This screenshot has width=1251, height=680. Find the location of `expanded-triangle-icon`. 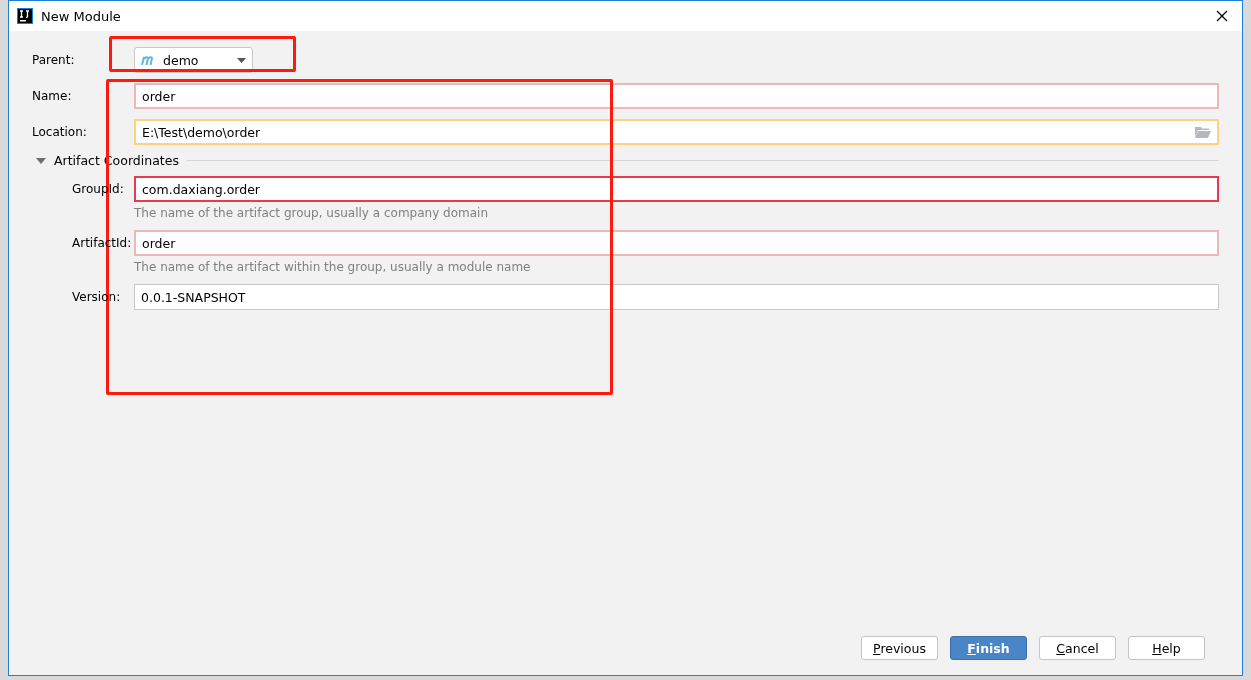

expanded-triangle-icon is located at coordinates (41, 160).